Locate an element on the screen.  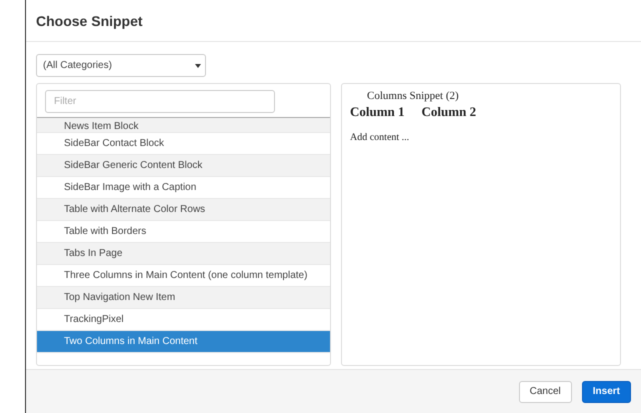
insert-button: Insert is located at coordinates (606, 391).